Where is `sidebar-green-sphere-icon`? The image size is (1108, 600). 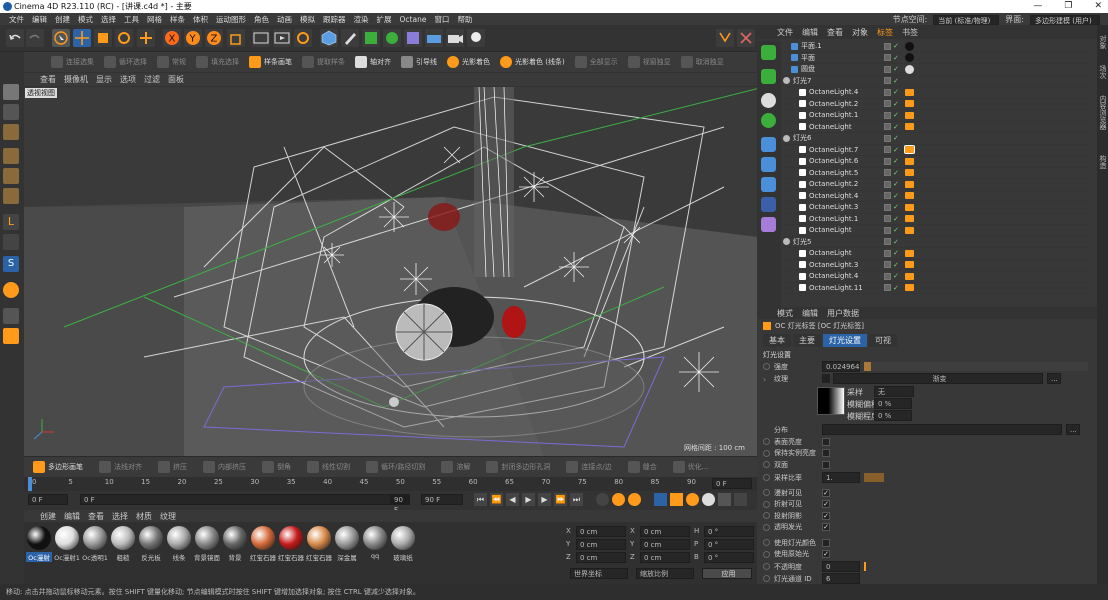
sidebar-green-sphere-icon is located at coordinates (768, 120).